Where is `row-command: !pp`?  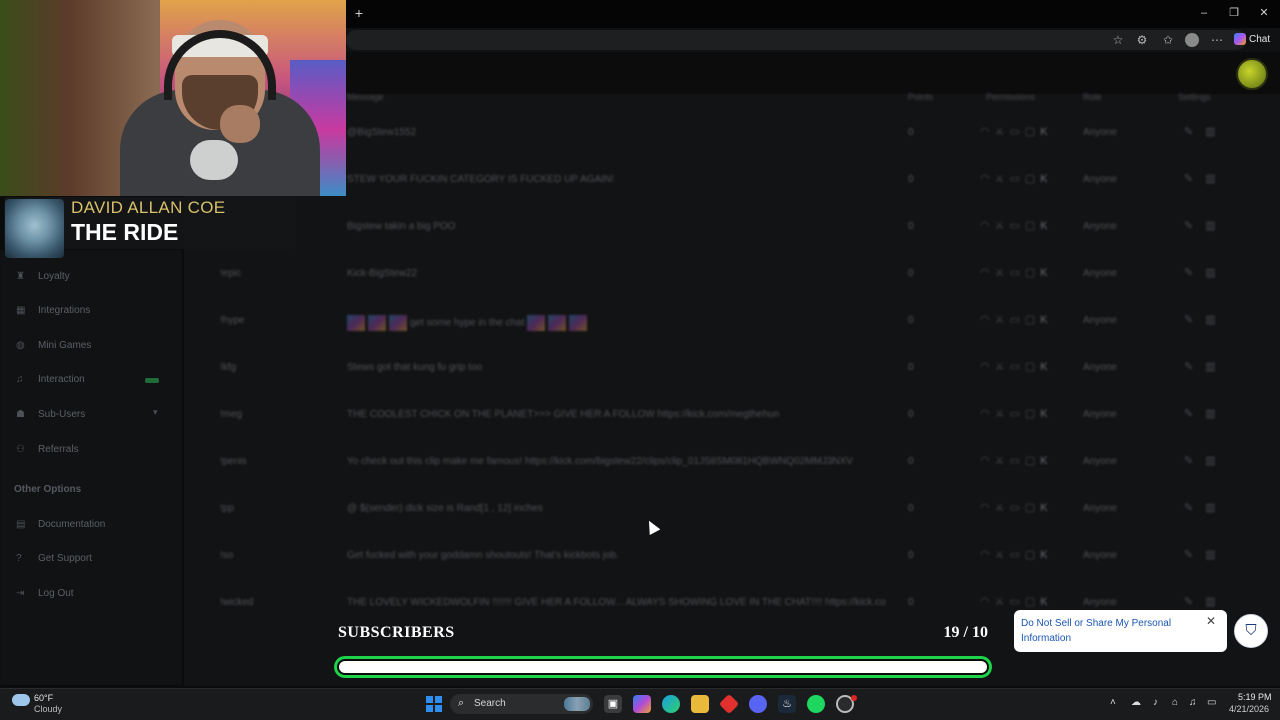 row-command: !pp is located at coordinates (227, 508).